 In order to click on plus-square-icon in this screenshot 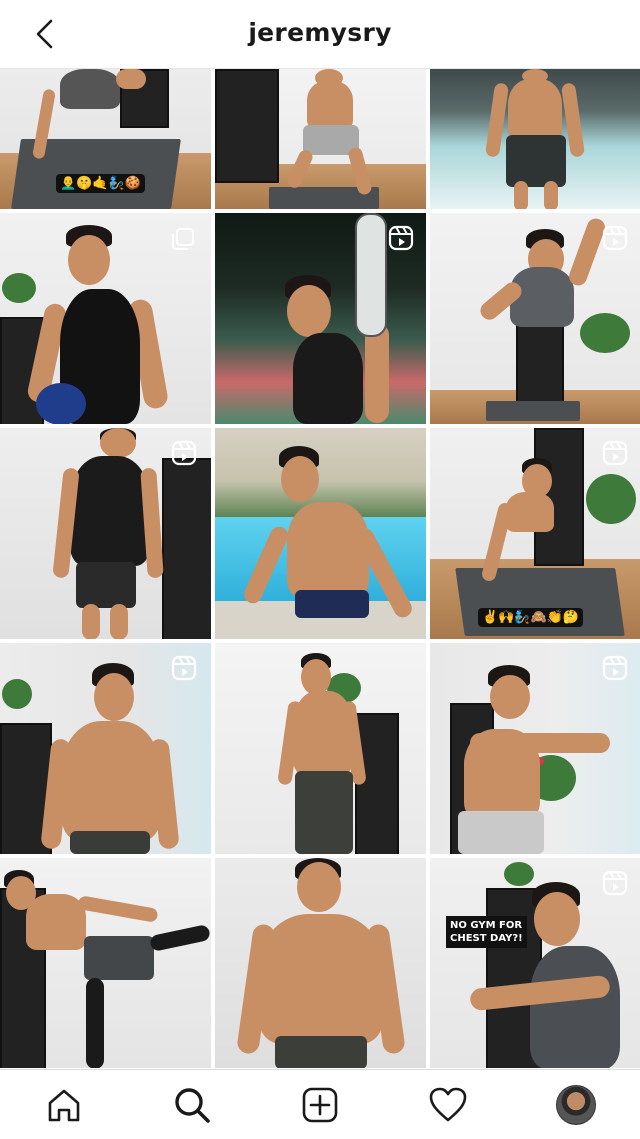, I will do `click(320, 1104)`.